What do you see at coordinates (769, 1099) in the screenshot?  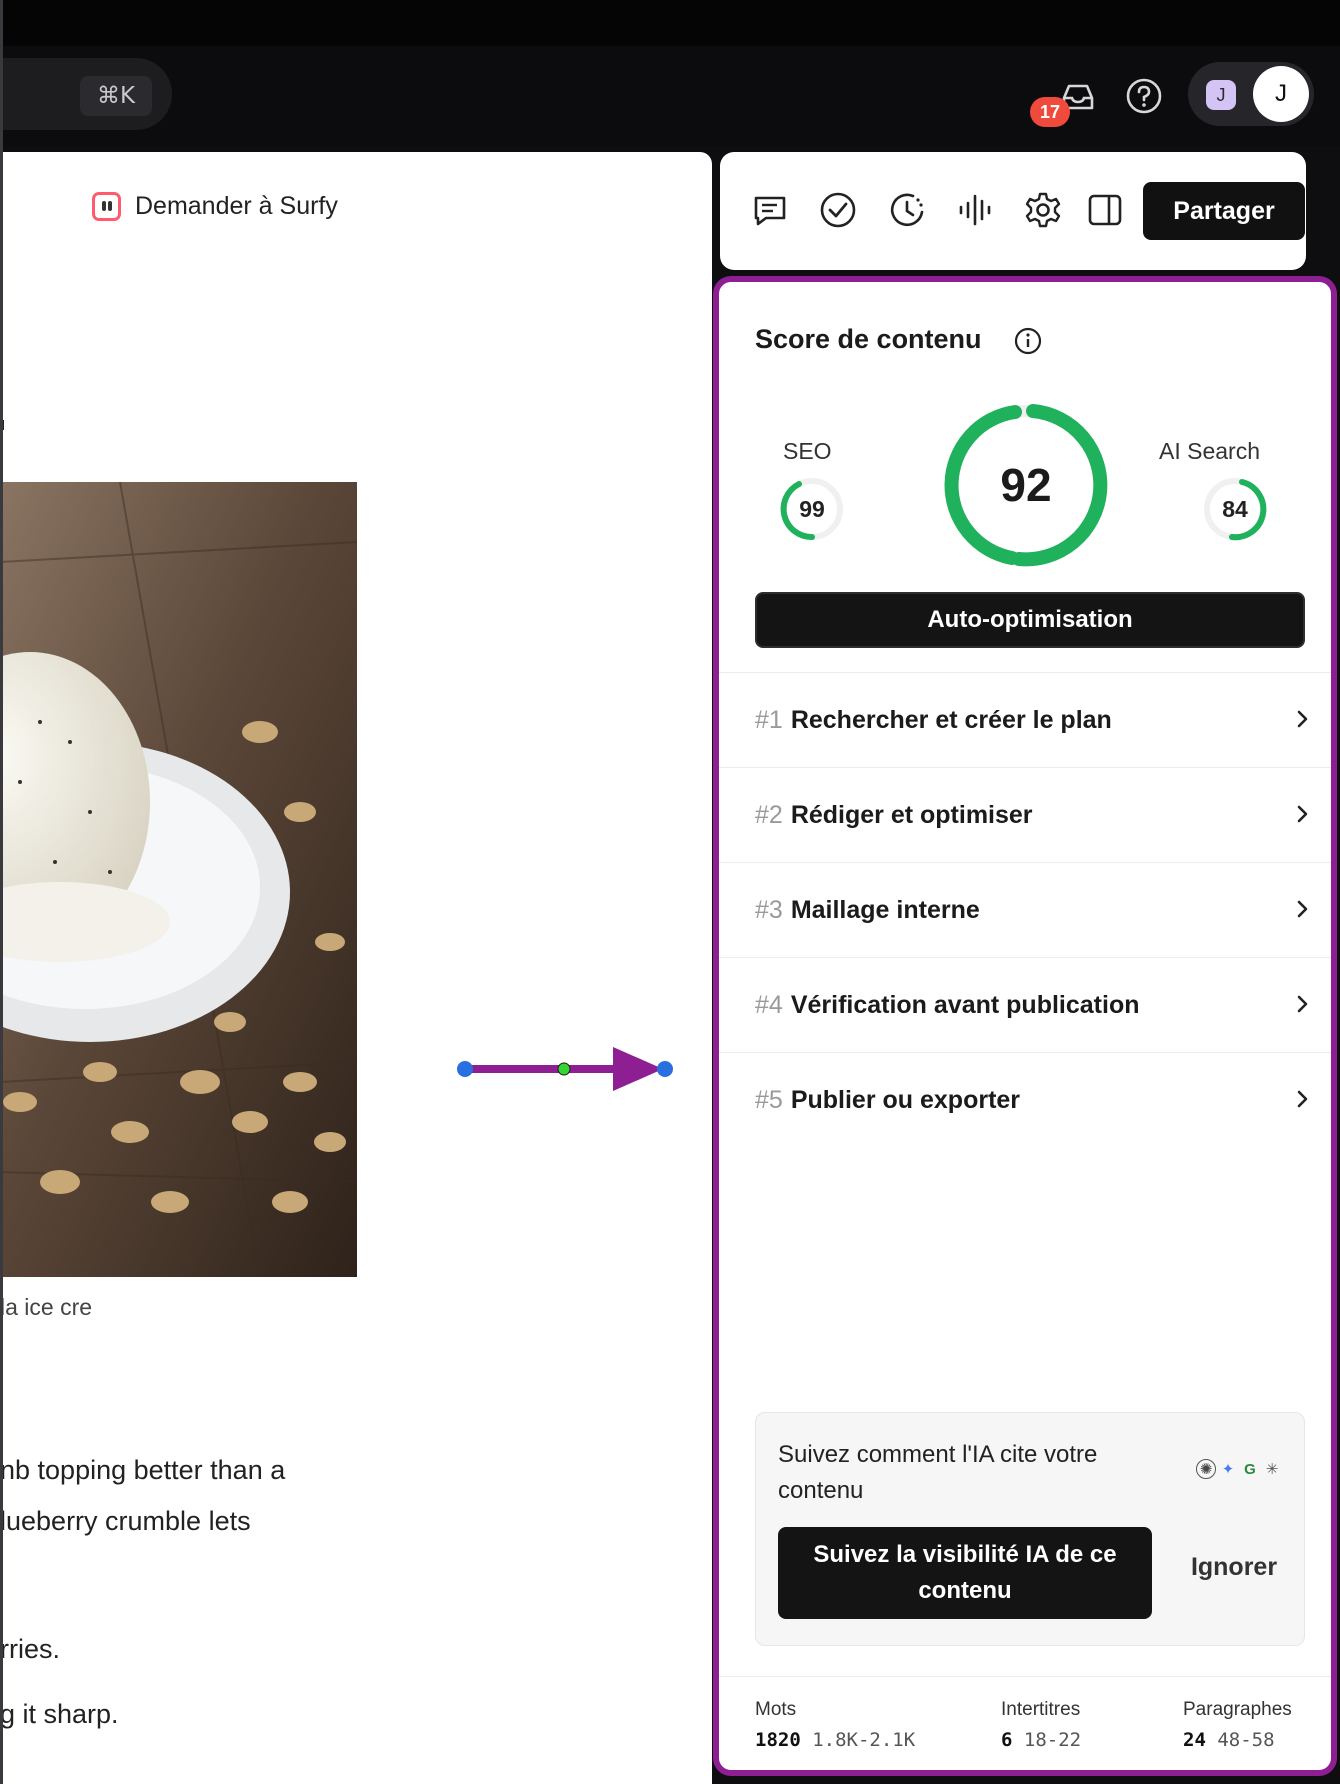 I see `step-number: #5` at bounding box center [769, 1099].